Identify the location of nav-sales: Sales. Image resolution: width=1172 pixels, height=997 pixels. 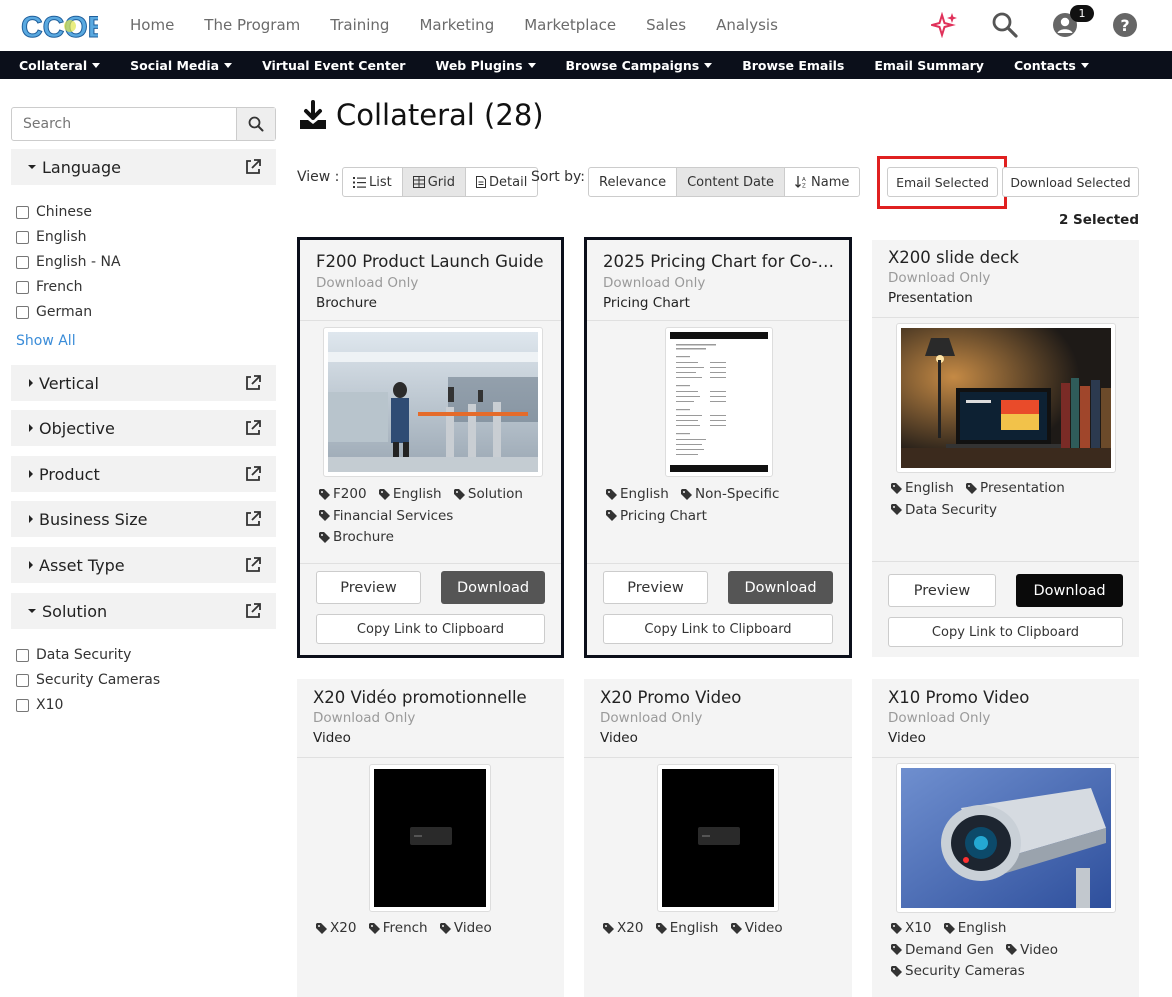
(666, 25).